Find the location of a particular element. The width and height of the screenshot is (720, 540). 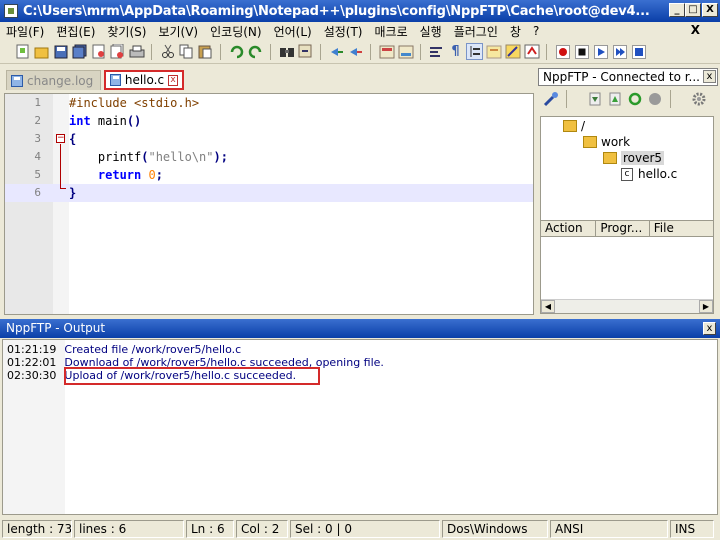

menu-macro: 매크로 is located at coordinates (391, 31).